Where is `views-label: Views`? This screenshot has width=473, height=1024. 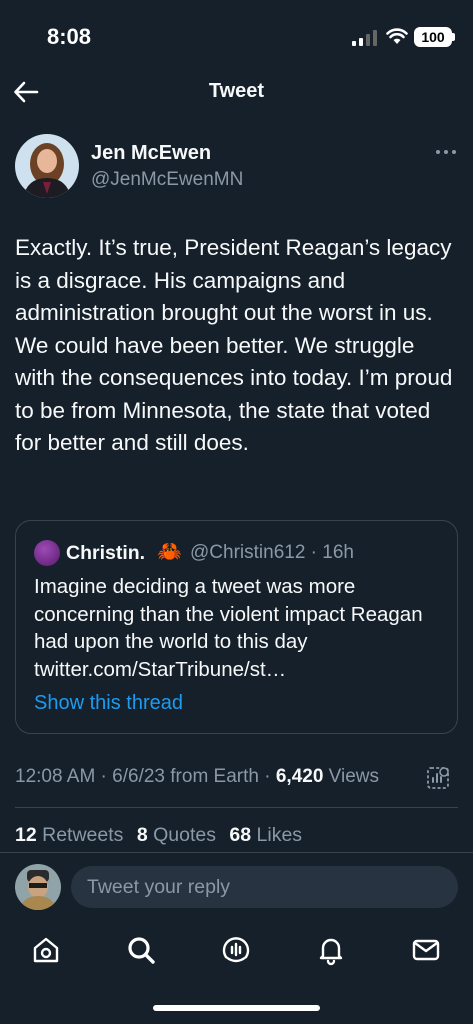 views-label: Views is located at coordinates (351, 776).